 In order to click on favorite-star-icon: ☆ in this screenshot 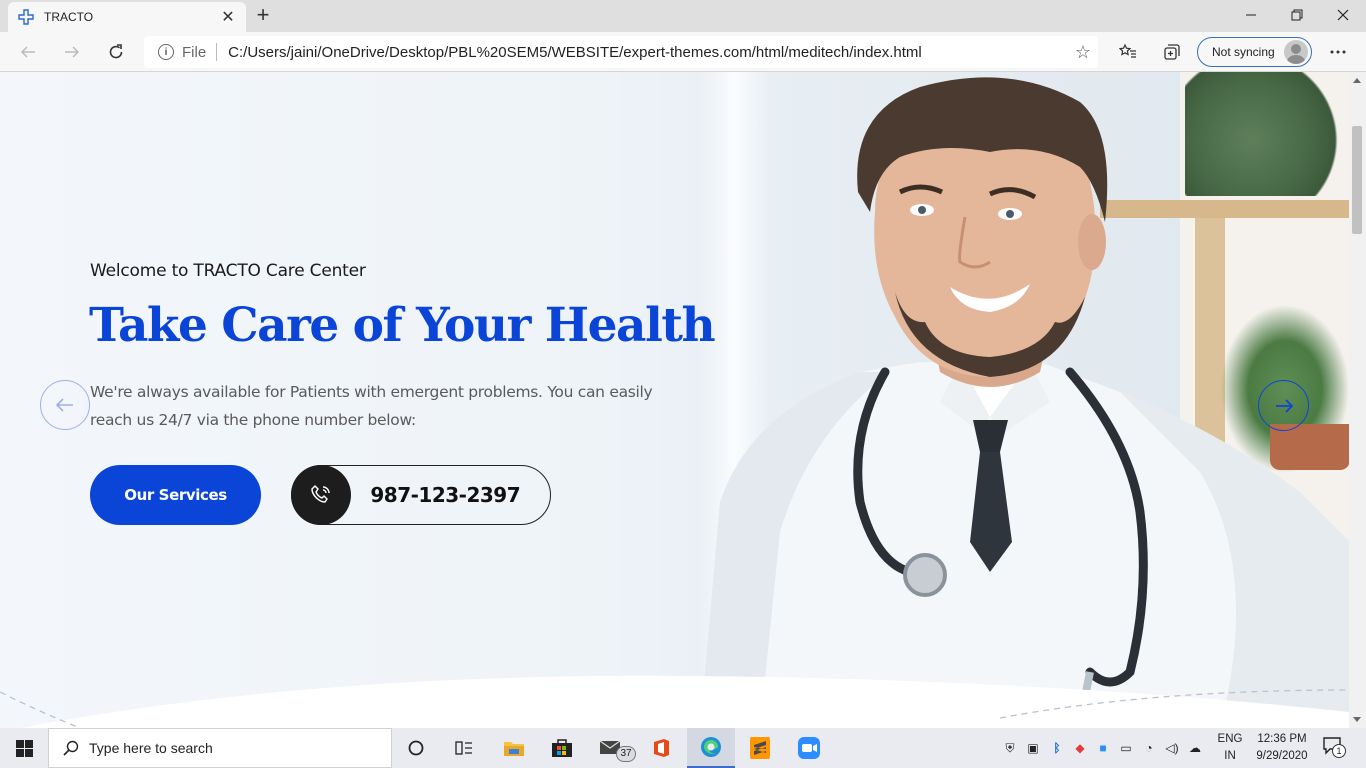, I will do `click(1083, 52)`.